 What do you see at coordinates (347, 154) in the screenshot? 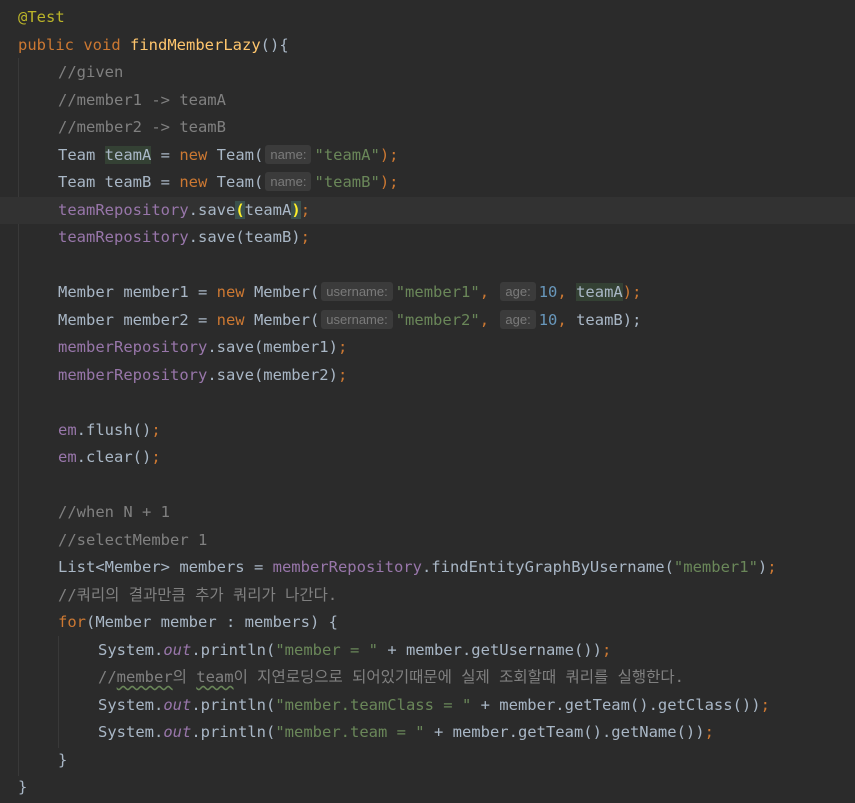
I see `string-literal: "teamA"` at bounding box center [347, 154].